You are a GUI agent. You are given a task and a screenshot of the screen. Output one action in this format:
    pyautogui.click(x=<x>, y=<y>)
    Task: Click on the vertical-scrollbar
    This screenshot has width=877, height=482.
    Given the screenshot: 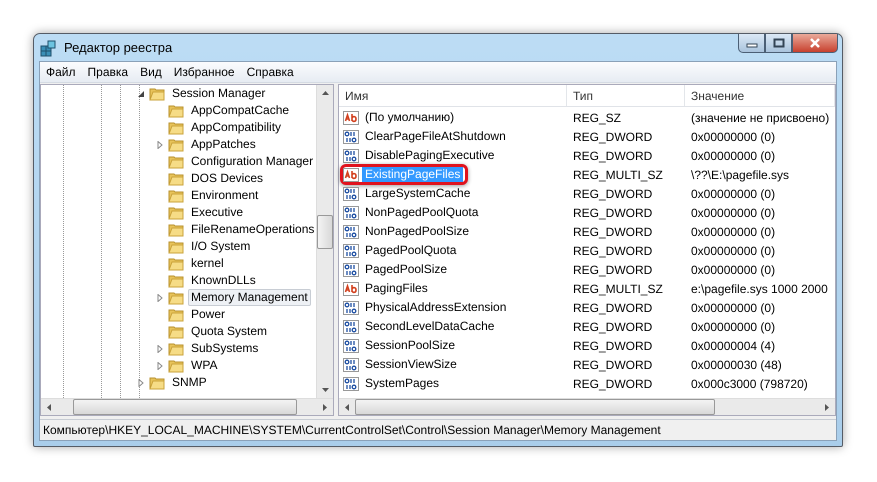 What is the action you would take?
    pyautogui.click(x=324, y=241)
    